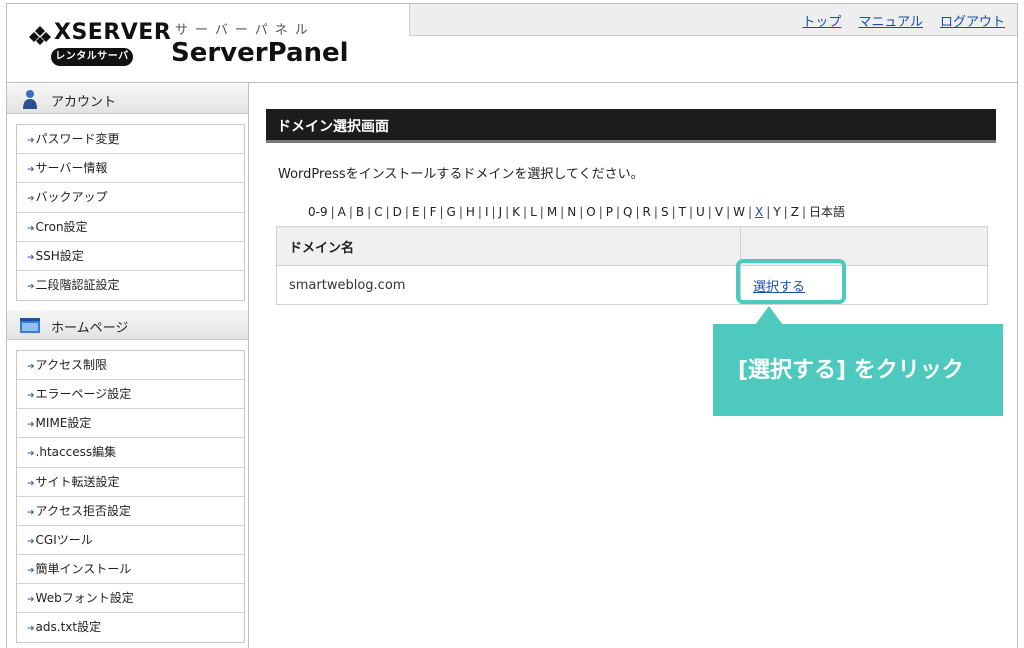  I want to click on column-header-domain: ドメイン名, so click(508, 246).